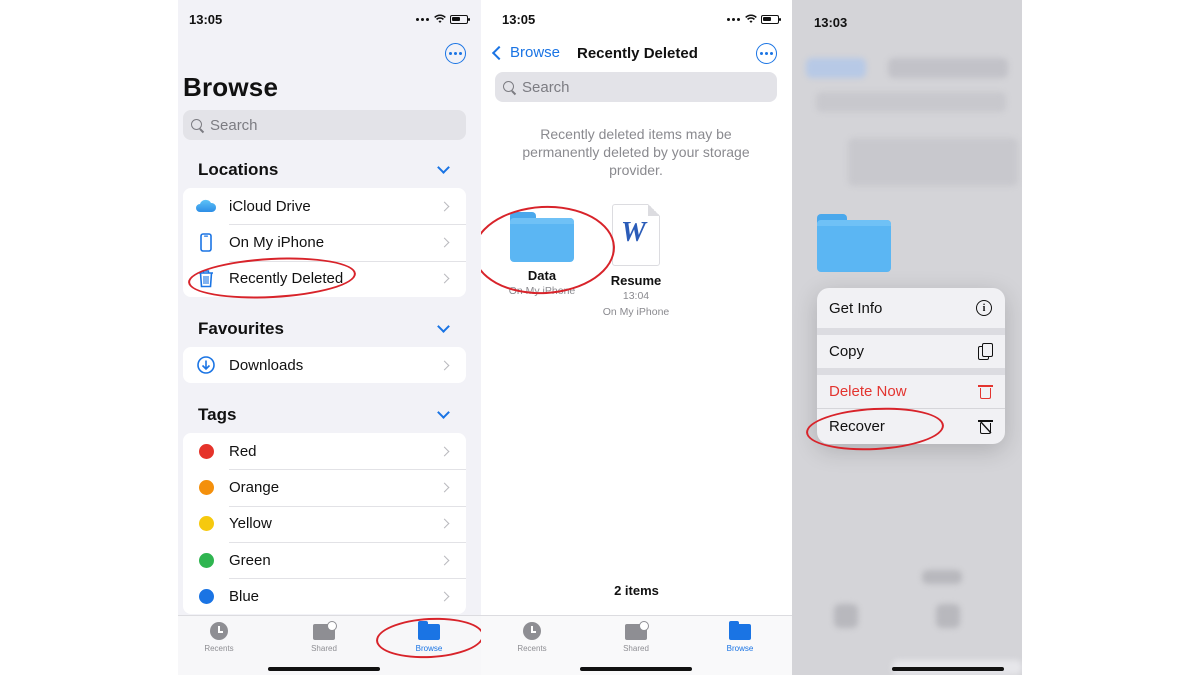 The height and width of the screenshot is (675, 1200). Describe the element at coordinates (231, 87) in the screenshot. I see `page-title: Browse` at that location.